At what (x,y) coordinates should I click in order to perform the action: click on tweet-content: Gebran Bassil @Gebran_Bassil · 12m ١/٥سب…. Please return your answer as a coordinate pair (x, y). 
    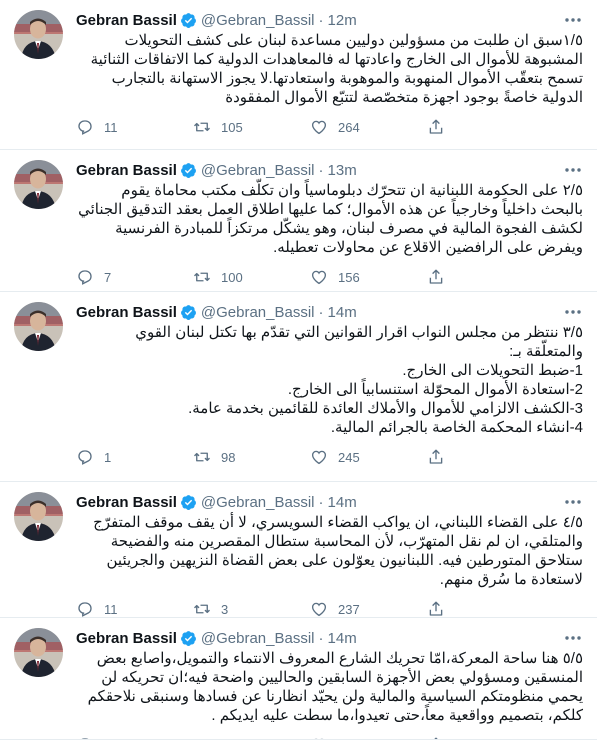
    Looking at the image, I should click on (329, 73).